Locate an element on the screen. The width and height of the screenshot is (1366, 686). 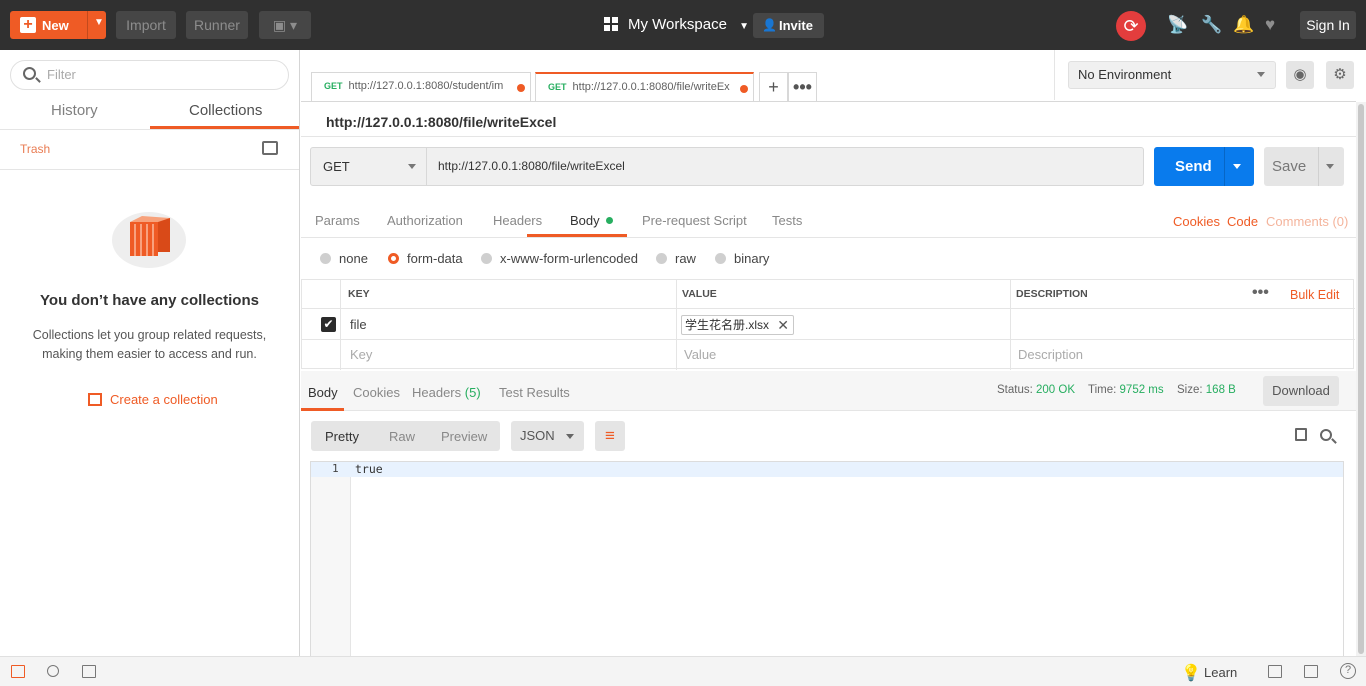
add-tab-button: + is located at coordinates (773, 87).